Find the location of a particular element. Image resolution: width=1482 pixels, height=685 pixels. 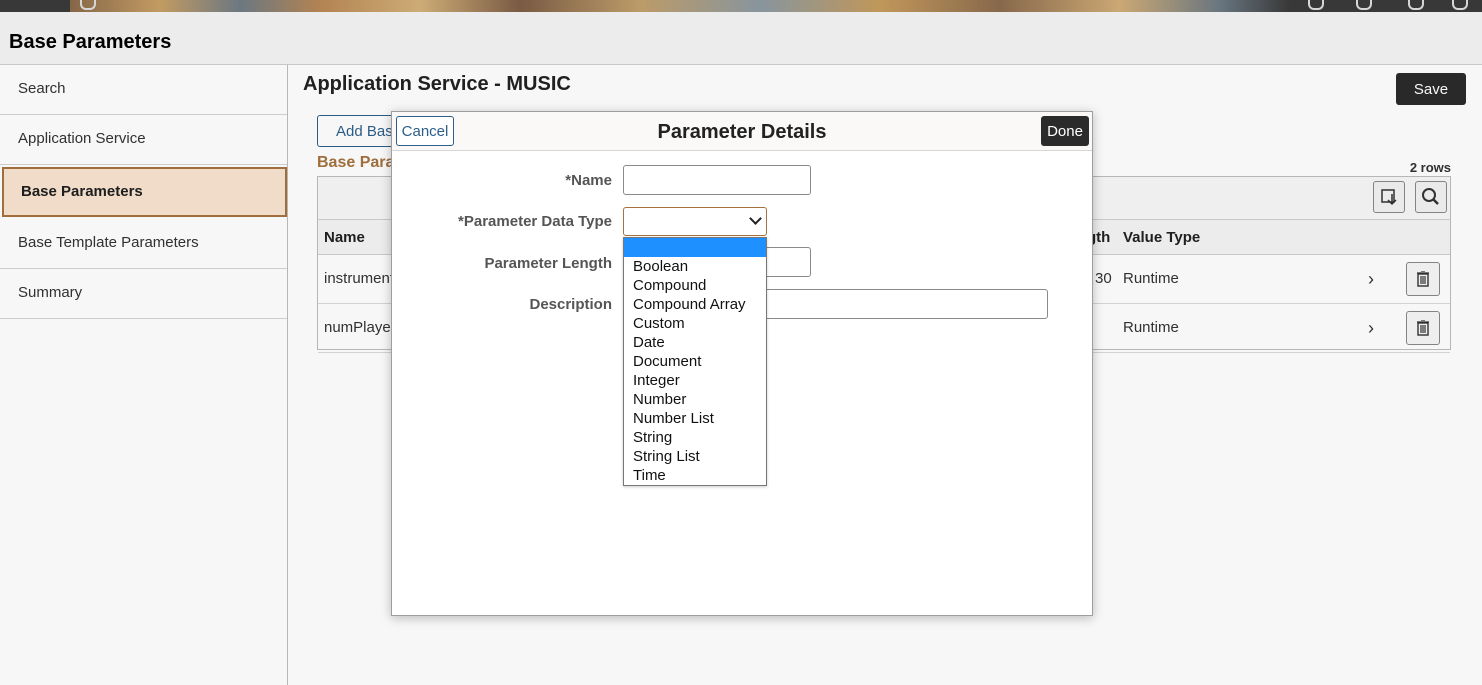

dropdown-option-string-list: String List is located at coordinates (695, 456).